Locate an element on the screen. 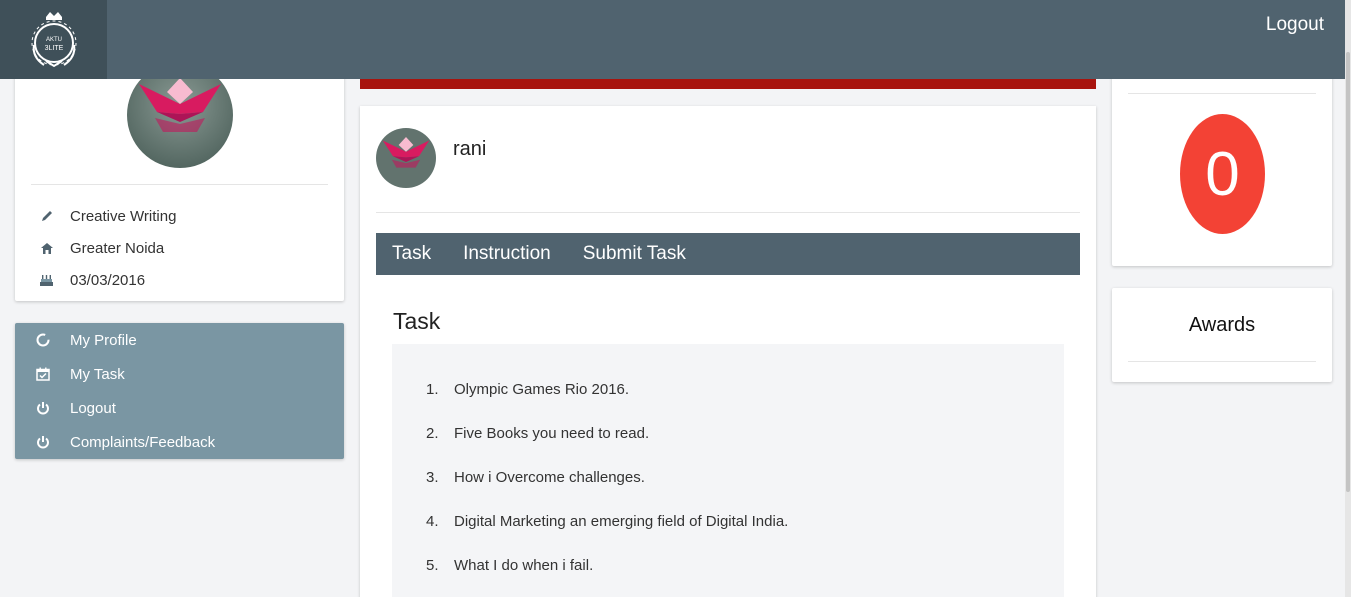  list-text: What I do when i fail. is located at coordinates (524, 565).